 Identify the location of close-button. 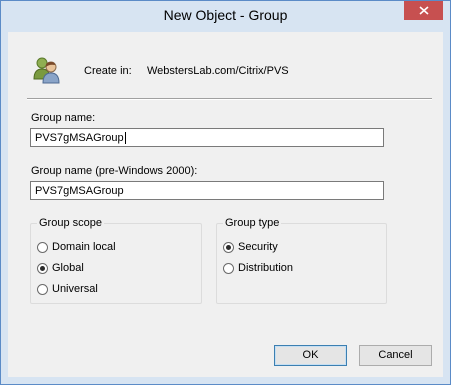
(423, 10).